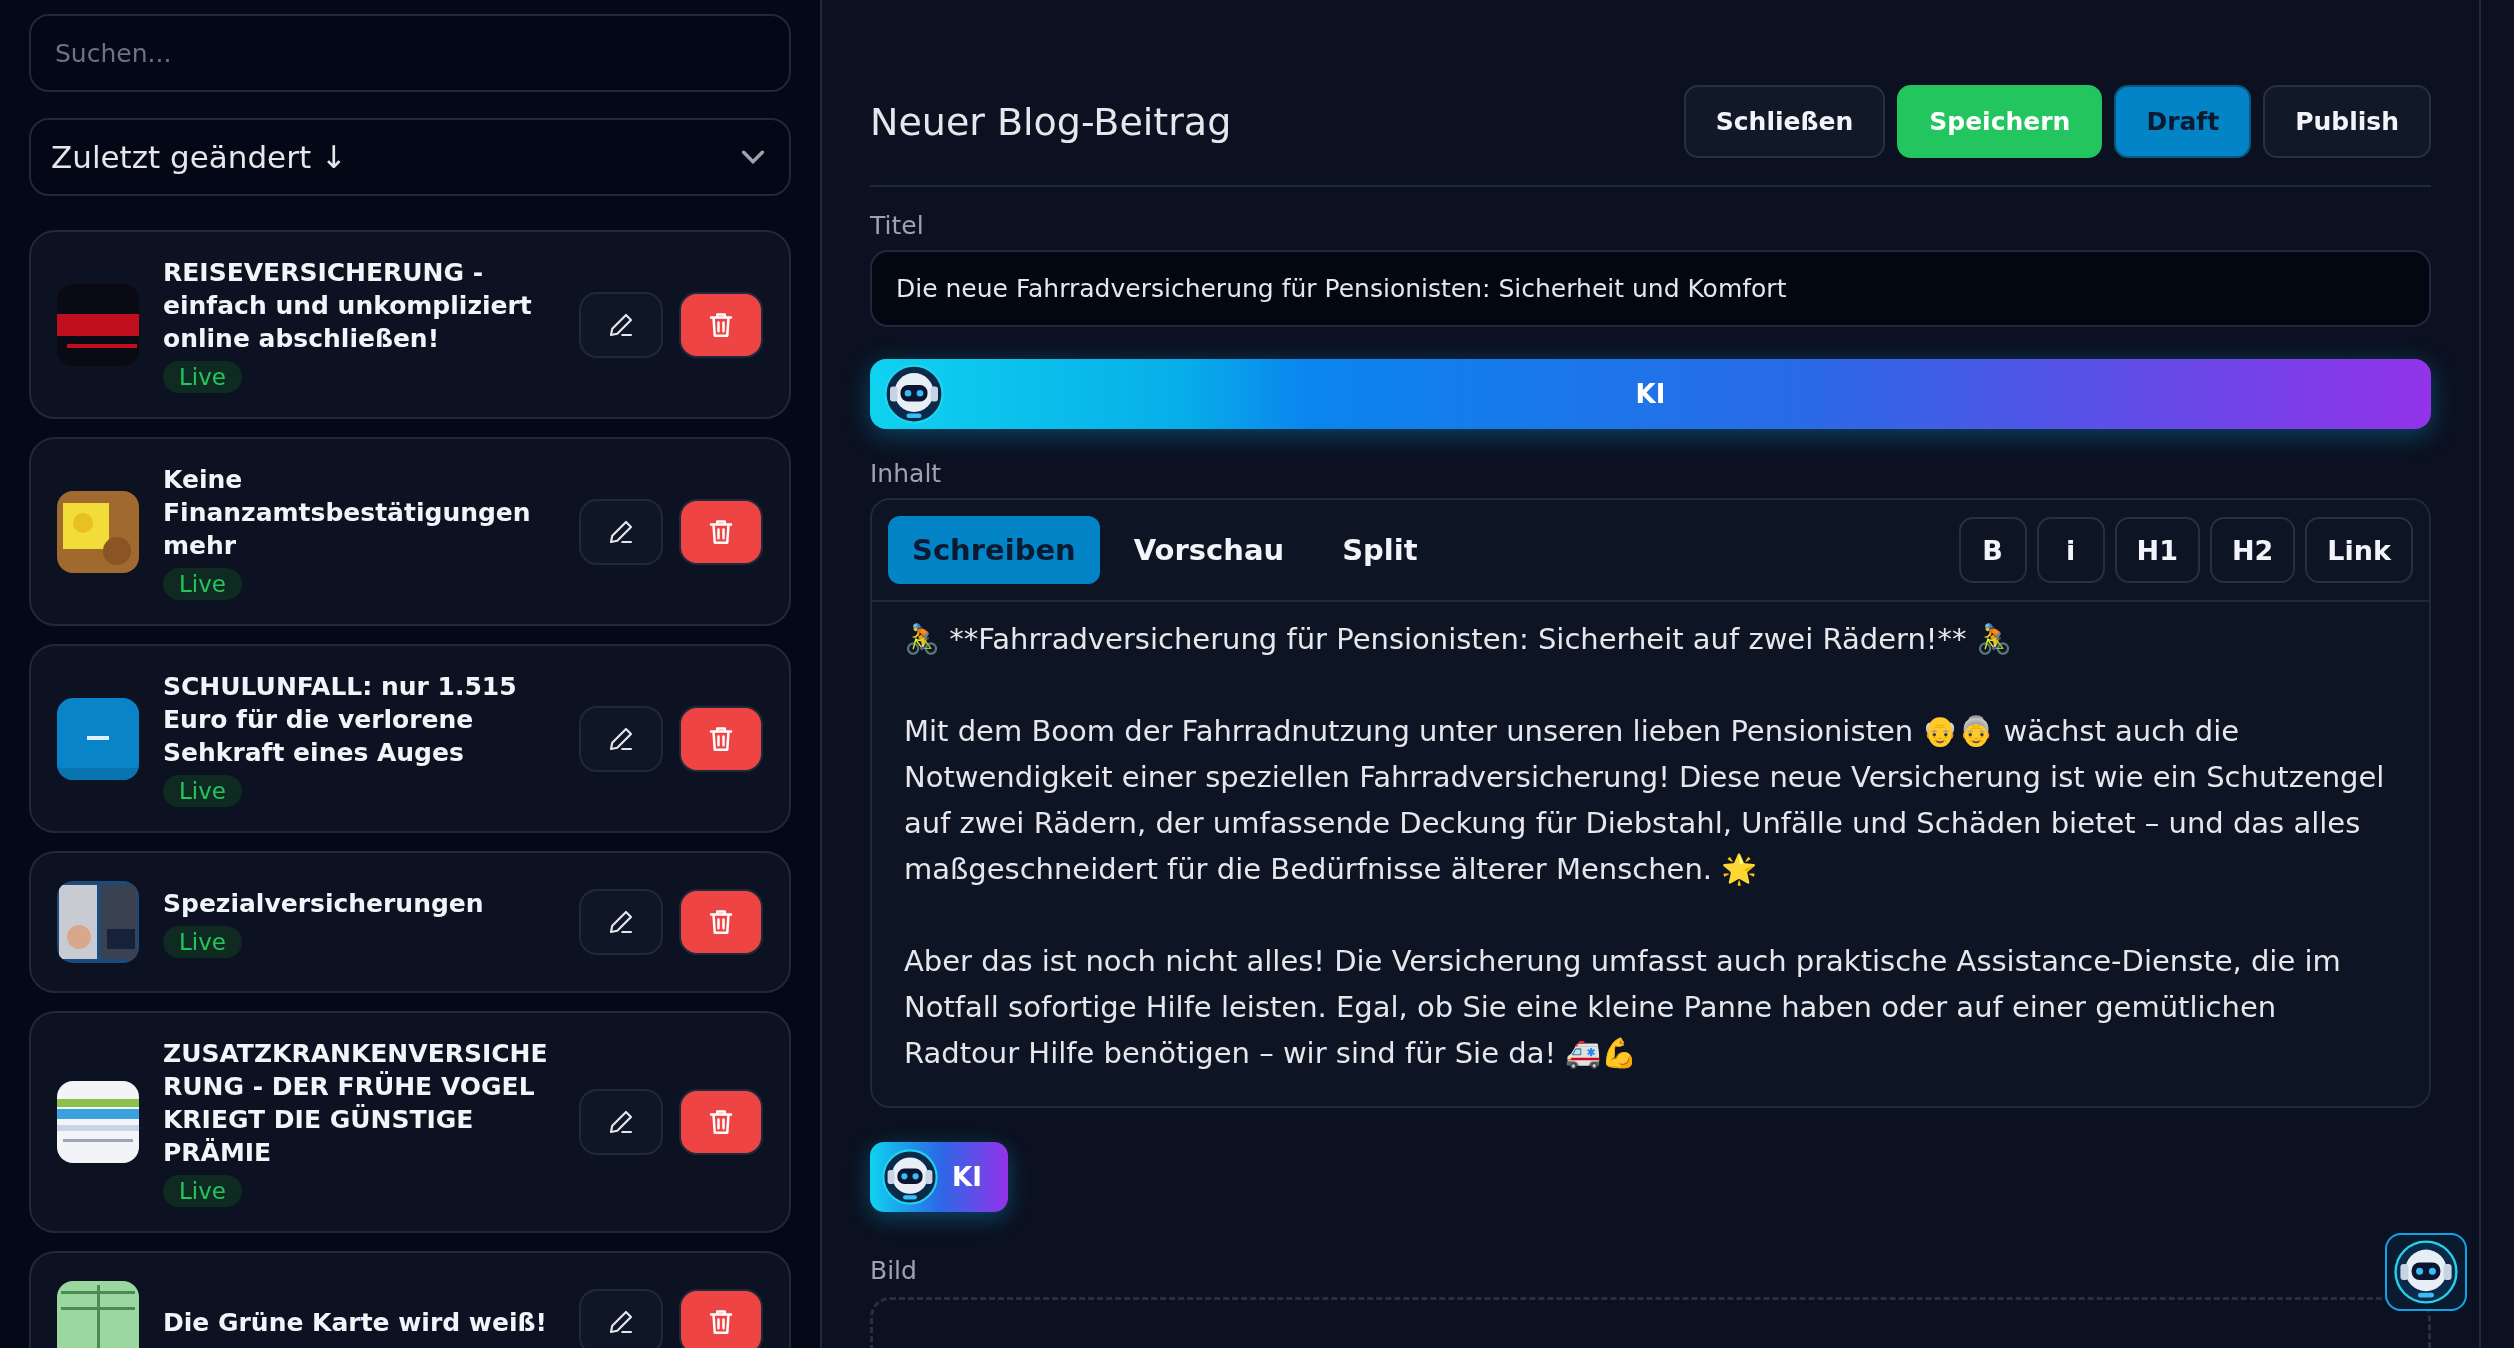  Describe the element at coordinates (1992, 550) in the screenshot. I see `format-button: B` at that location.